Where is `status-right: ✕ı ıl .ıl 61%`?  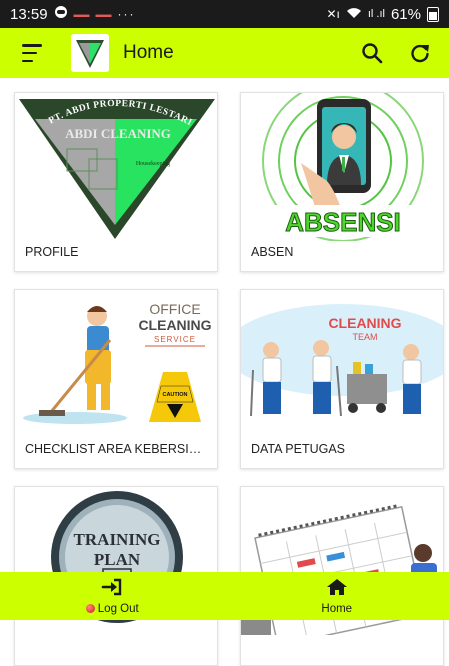
status-right: ✕ı ıl .ıl 61% is located at coordinates (382, 14).